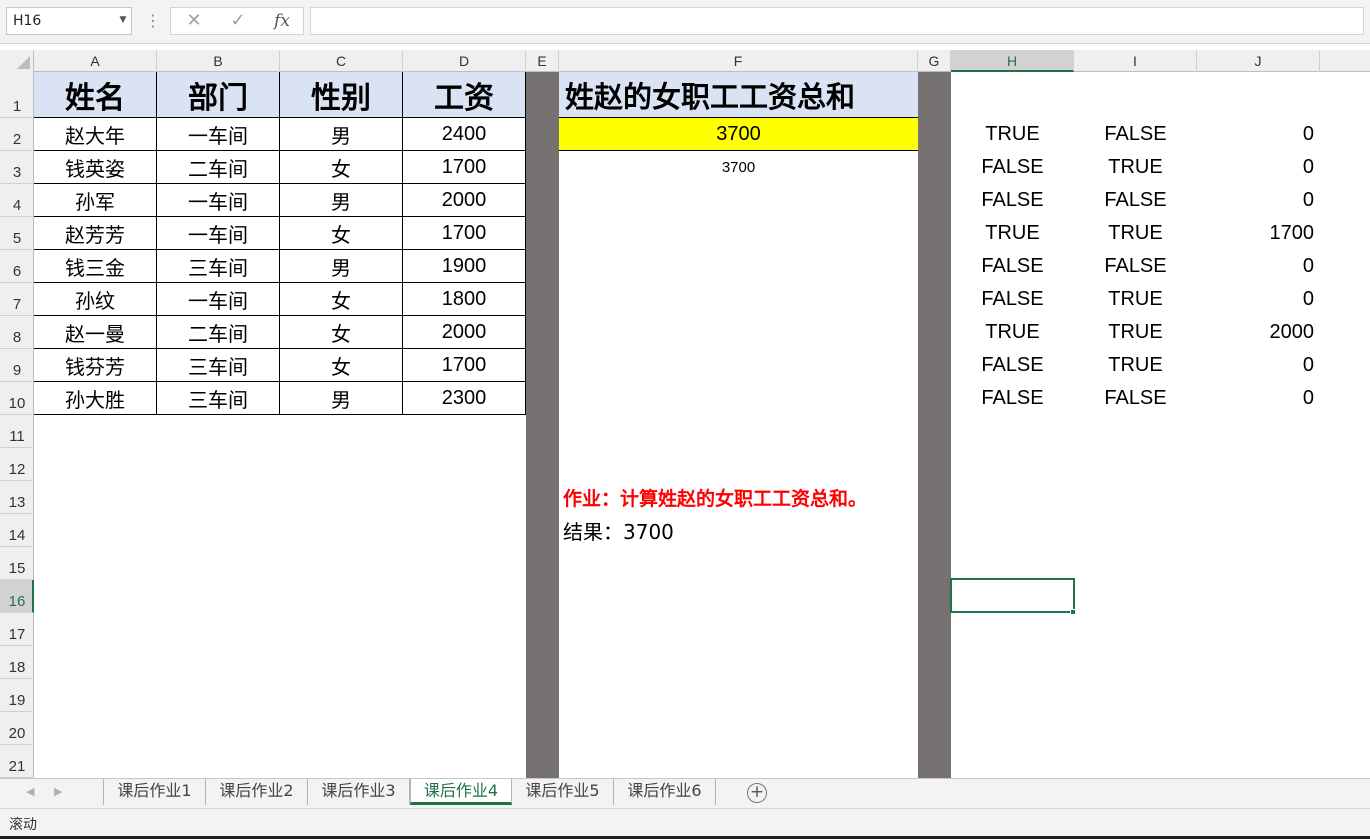 The height and width of the screenshot is (839, 1370). What do you see at coordinates (1135, 61) in the screenshot?
I see `column-header-i: I` at bounding box center [1135, 61].